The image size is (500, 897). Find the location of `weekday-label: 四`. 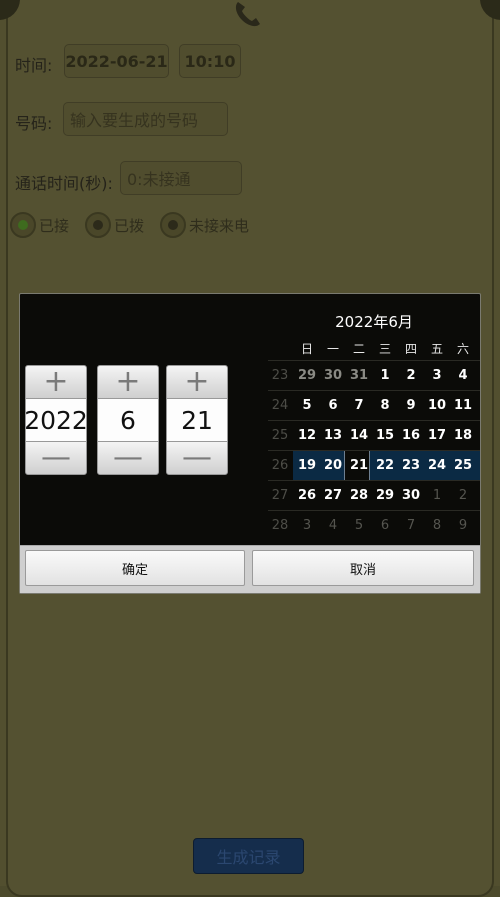

weekday-label: 四 is located at coordinates (410, 349).